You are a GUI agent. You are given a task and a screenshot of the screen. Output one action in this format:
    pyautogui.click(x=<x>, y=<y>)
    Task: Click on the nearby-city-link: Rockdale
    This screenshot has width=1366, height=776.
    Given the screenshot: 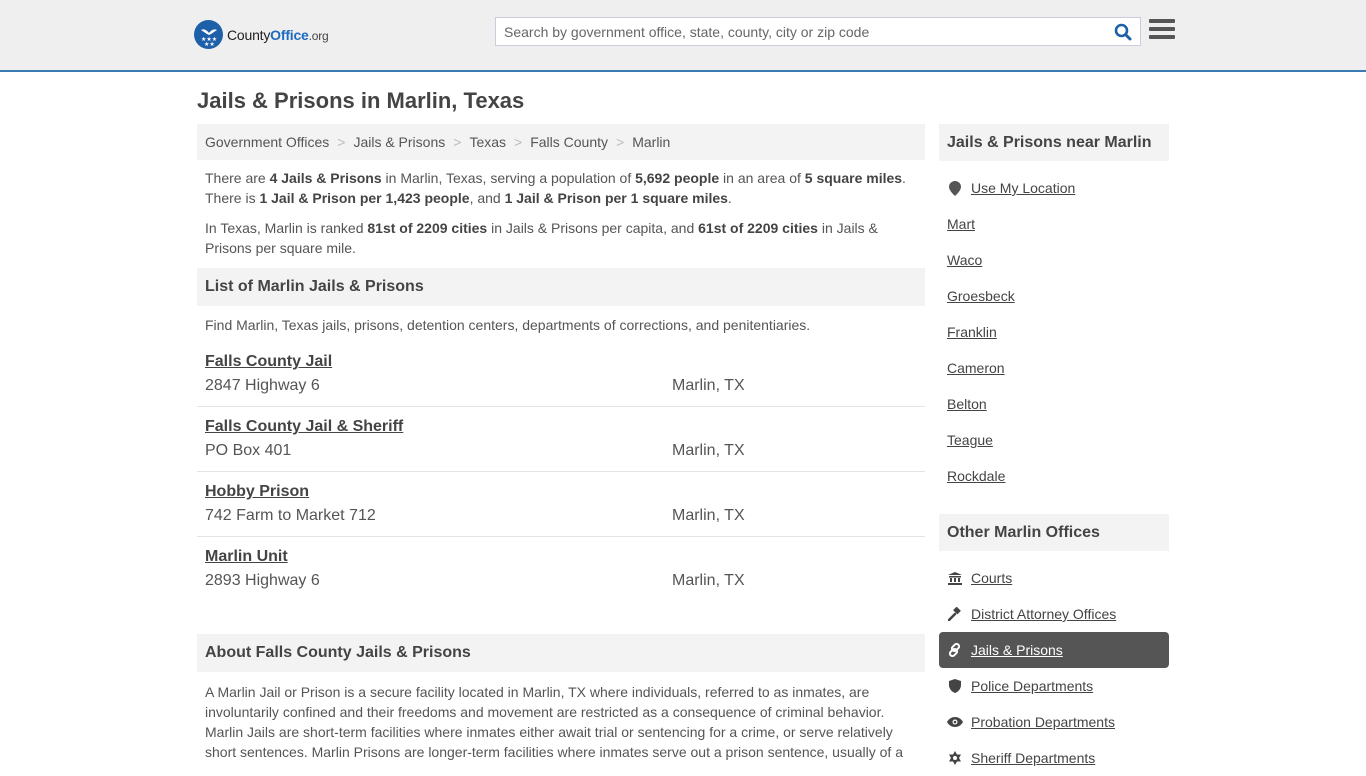 What is the action you would take?
    pyautogui.click(x=1054, y=476)
    